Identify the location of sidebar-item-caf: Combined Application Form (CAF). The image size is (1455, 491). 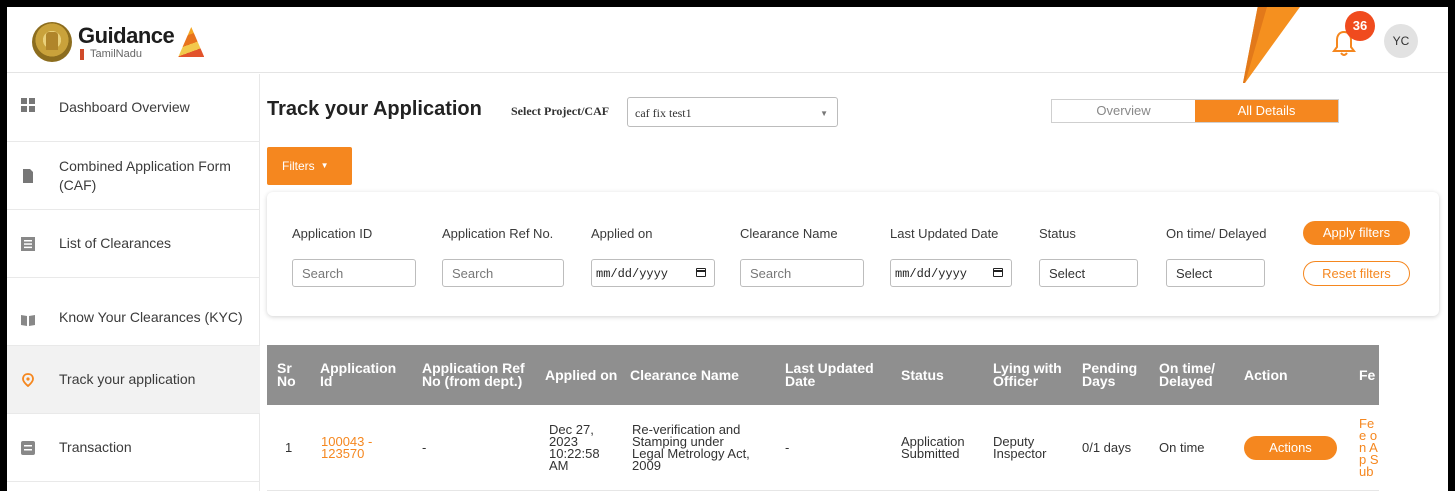
(133, 176).